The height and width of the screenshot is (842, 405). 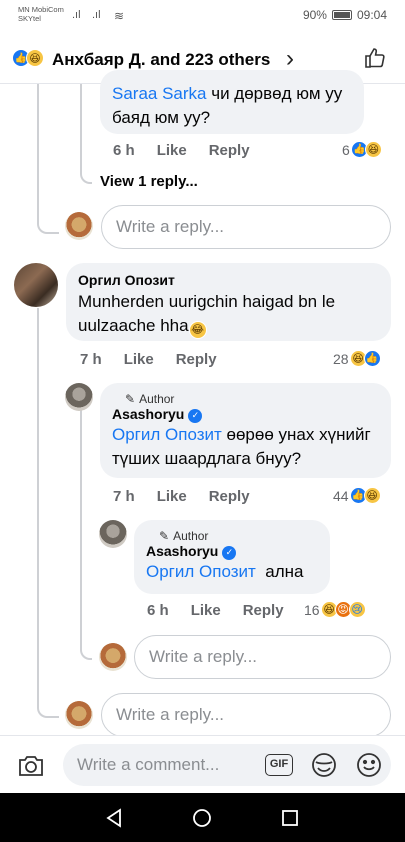 I want to click on system-nav-bar, so click(x=202, y=817).